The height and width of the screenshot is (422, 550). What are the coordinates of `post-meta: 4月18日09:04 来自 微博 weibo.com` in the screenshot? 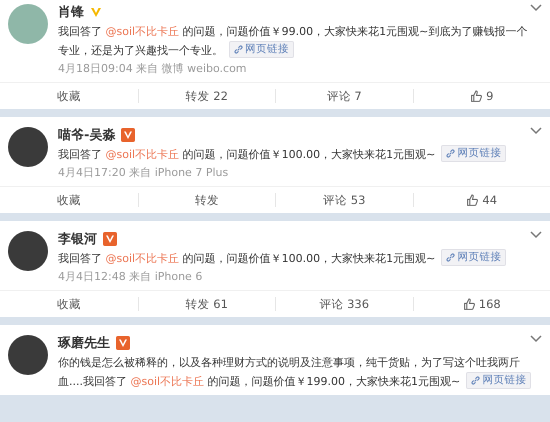 It's located at (153, 69).